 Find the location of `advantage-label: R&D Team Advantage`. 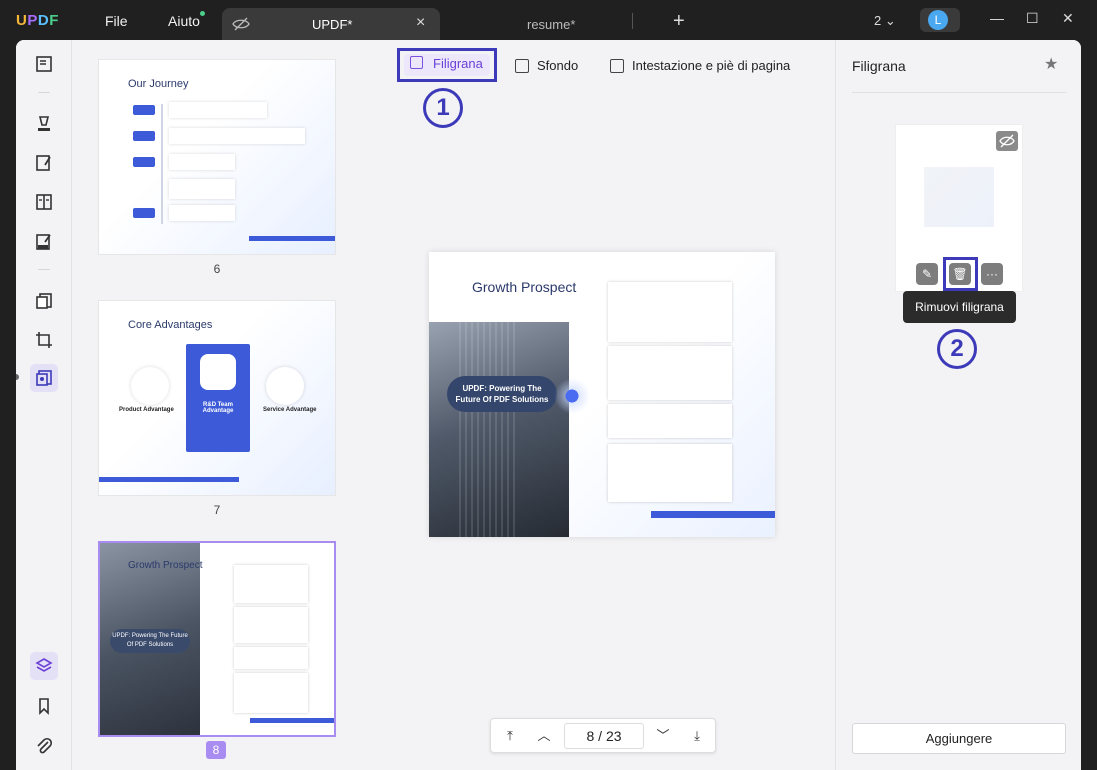

advantage-label: R&D Team Advantage is located at coordinates (218, 408).